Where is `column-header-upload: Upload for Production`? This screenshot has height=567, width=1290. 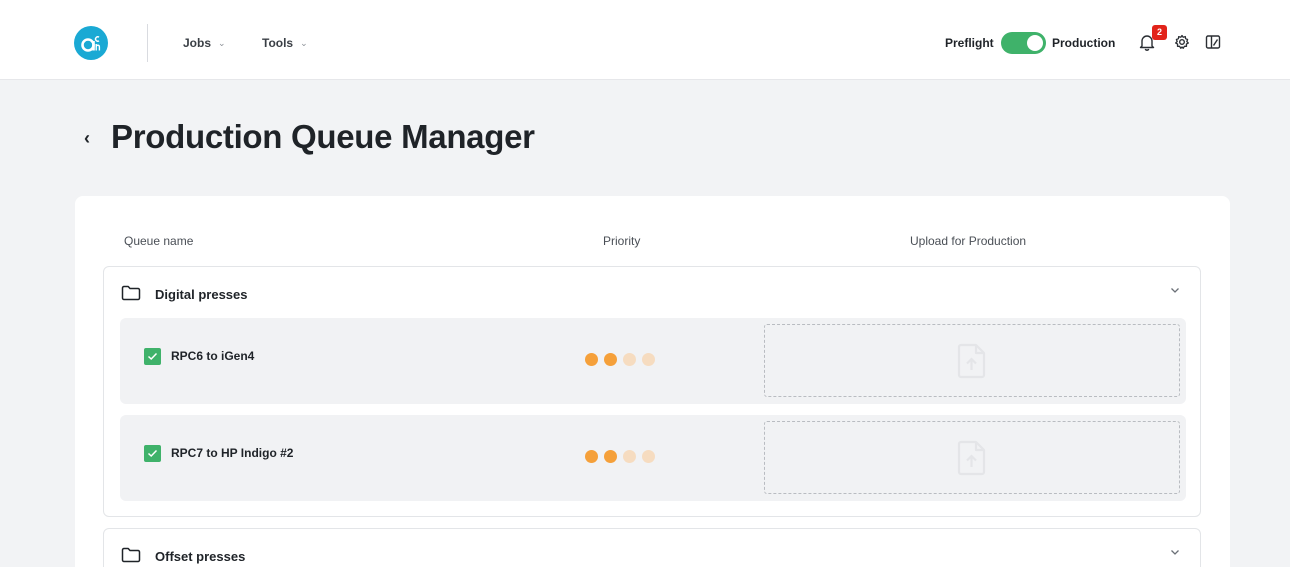
column-header-upload: Upload for Production is located at coordinates (968, 241).